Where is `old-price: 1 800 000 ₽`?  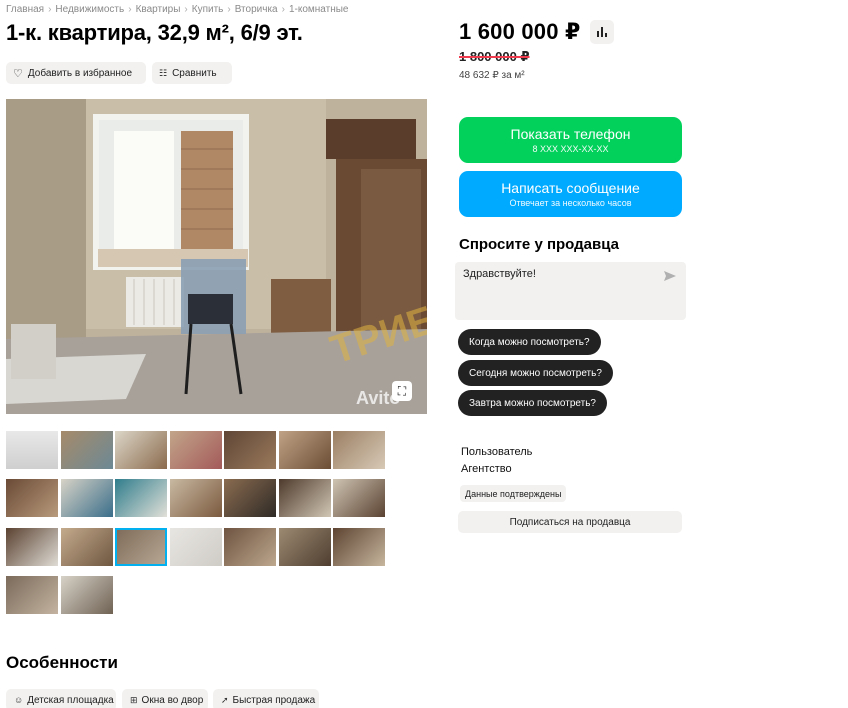 old-price: 1 800 000 ₽ is located at coordinates (494, 56).